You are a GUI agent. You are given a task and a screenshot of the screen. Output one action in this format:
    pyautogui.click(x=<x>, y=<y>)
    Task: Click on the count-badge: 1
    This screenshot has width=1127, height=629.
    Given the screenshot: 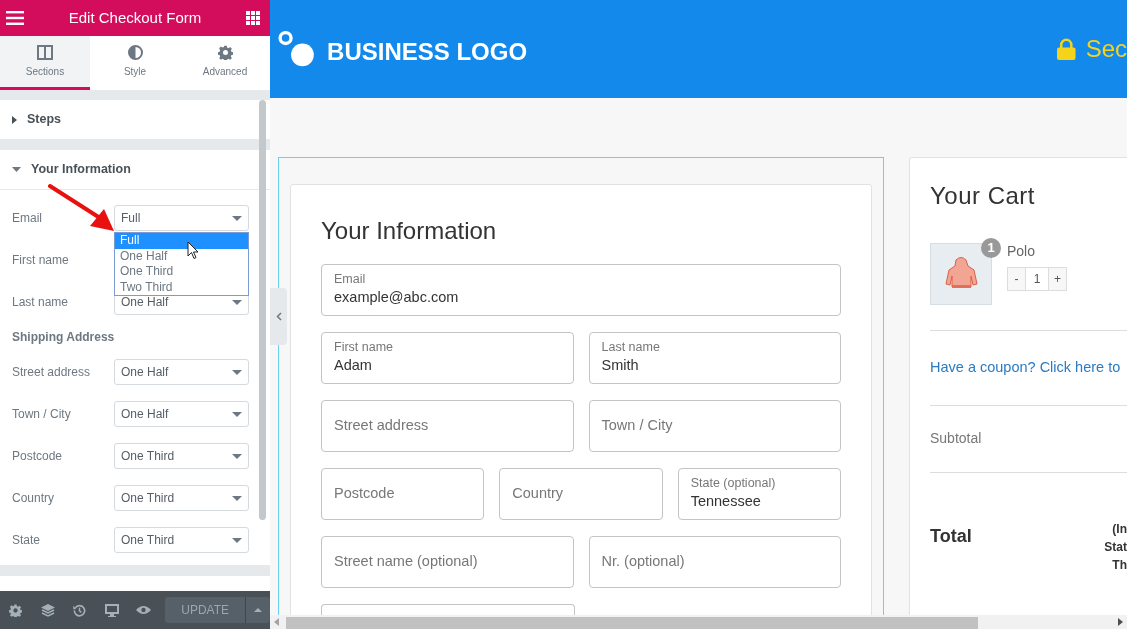 What is the action you would take?
    pyautogui.click(x=991, y=247)
    